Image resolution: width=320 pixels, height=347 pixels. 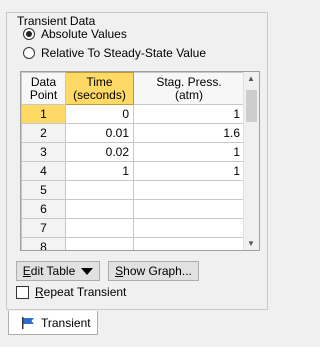 I want to click on stag-press-cell: 1.6, so click(x=189, y=133).